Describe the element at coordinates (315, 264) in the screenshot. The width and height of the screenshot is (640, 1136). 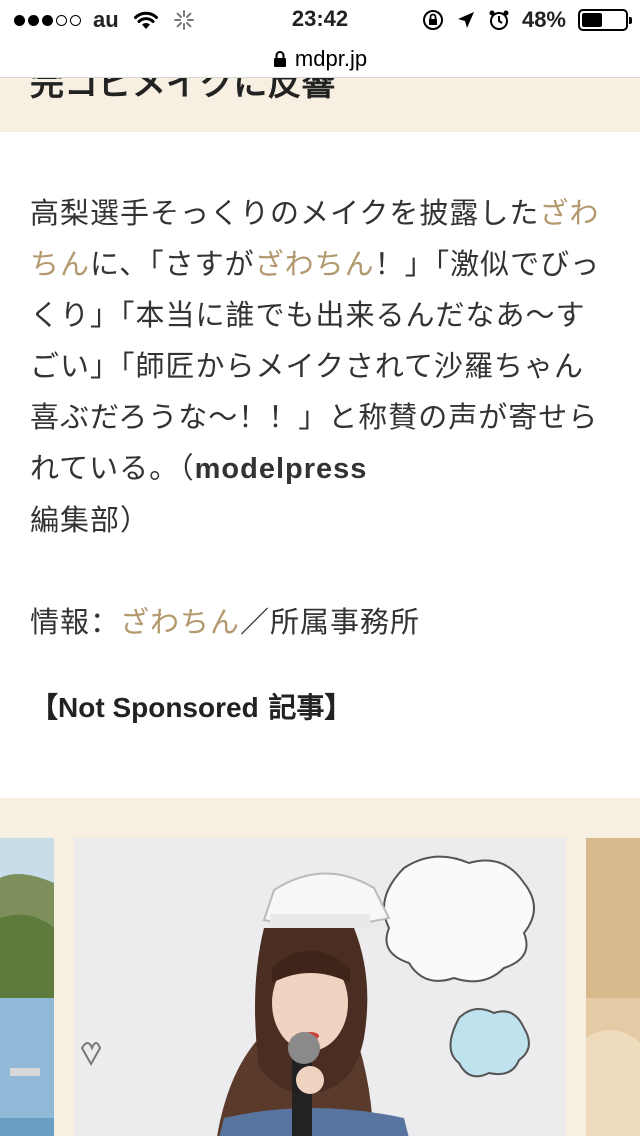
I see `artist-link: ざわちん` at that location.